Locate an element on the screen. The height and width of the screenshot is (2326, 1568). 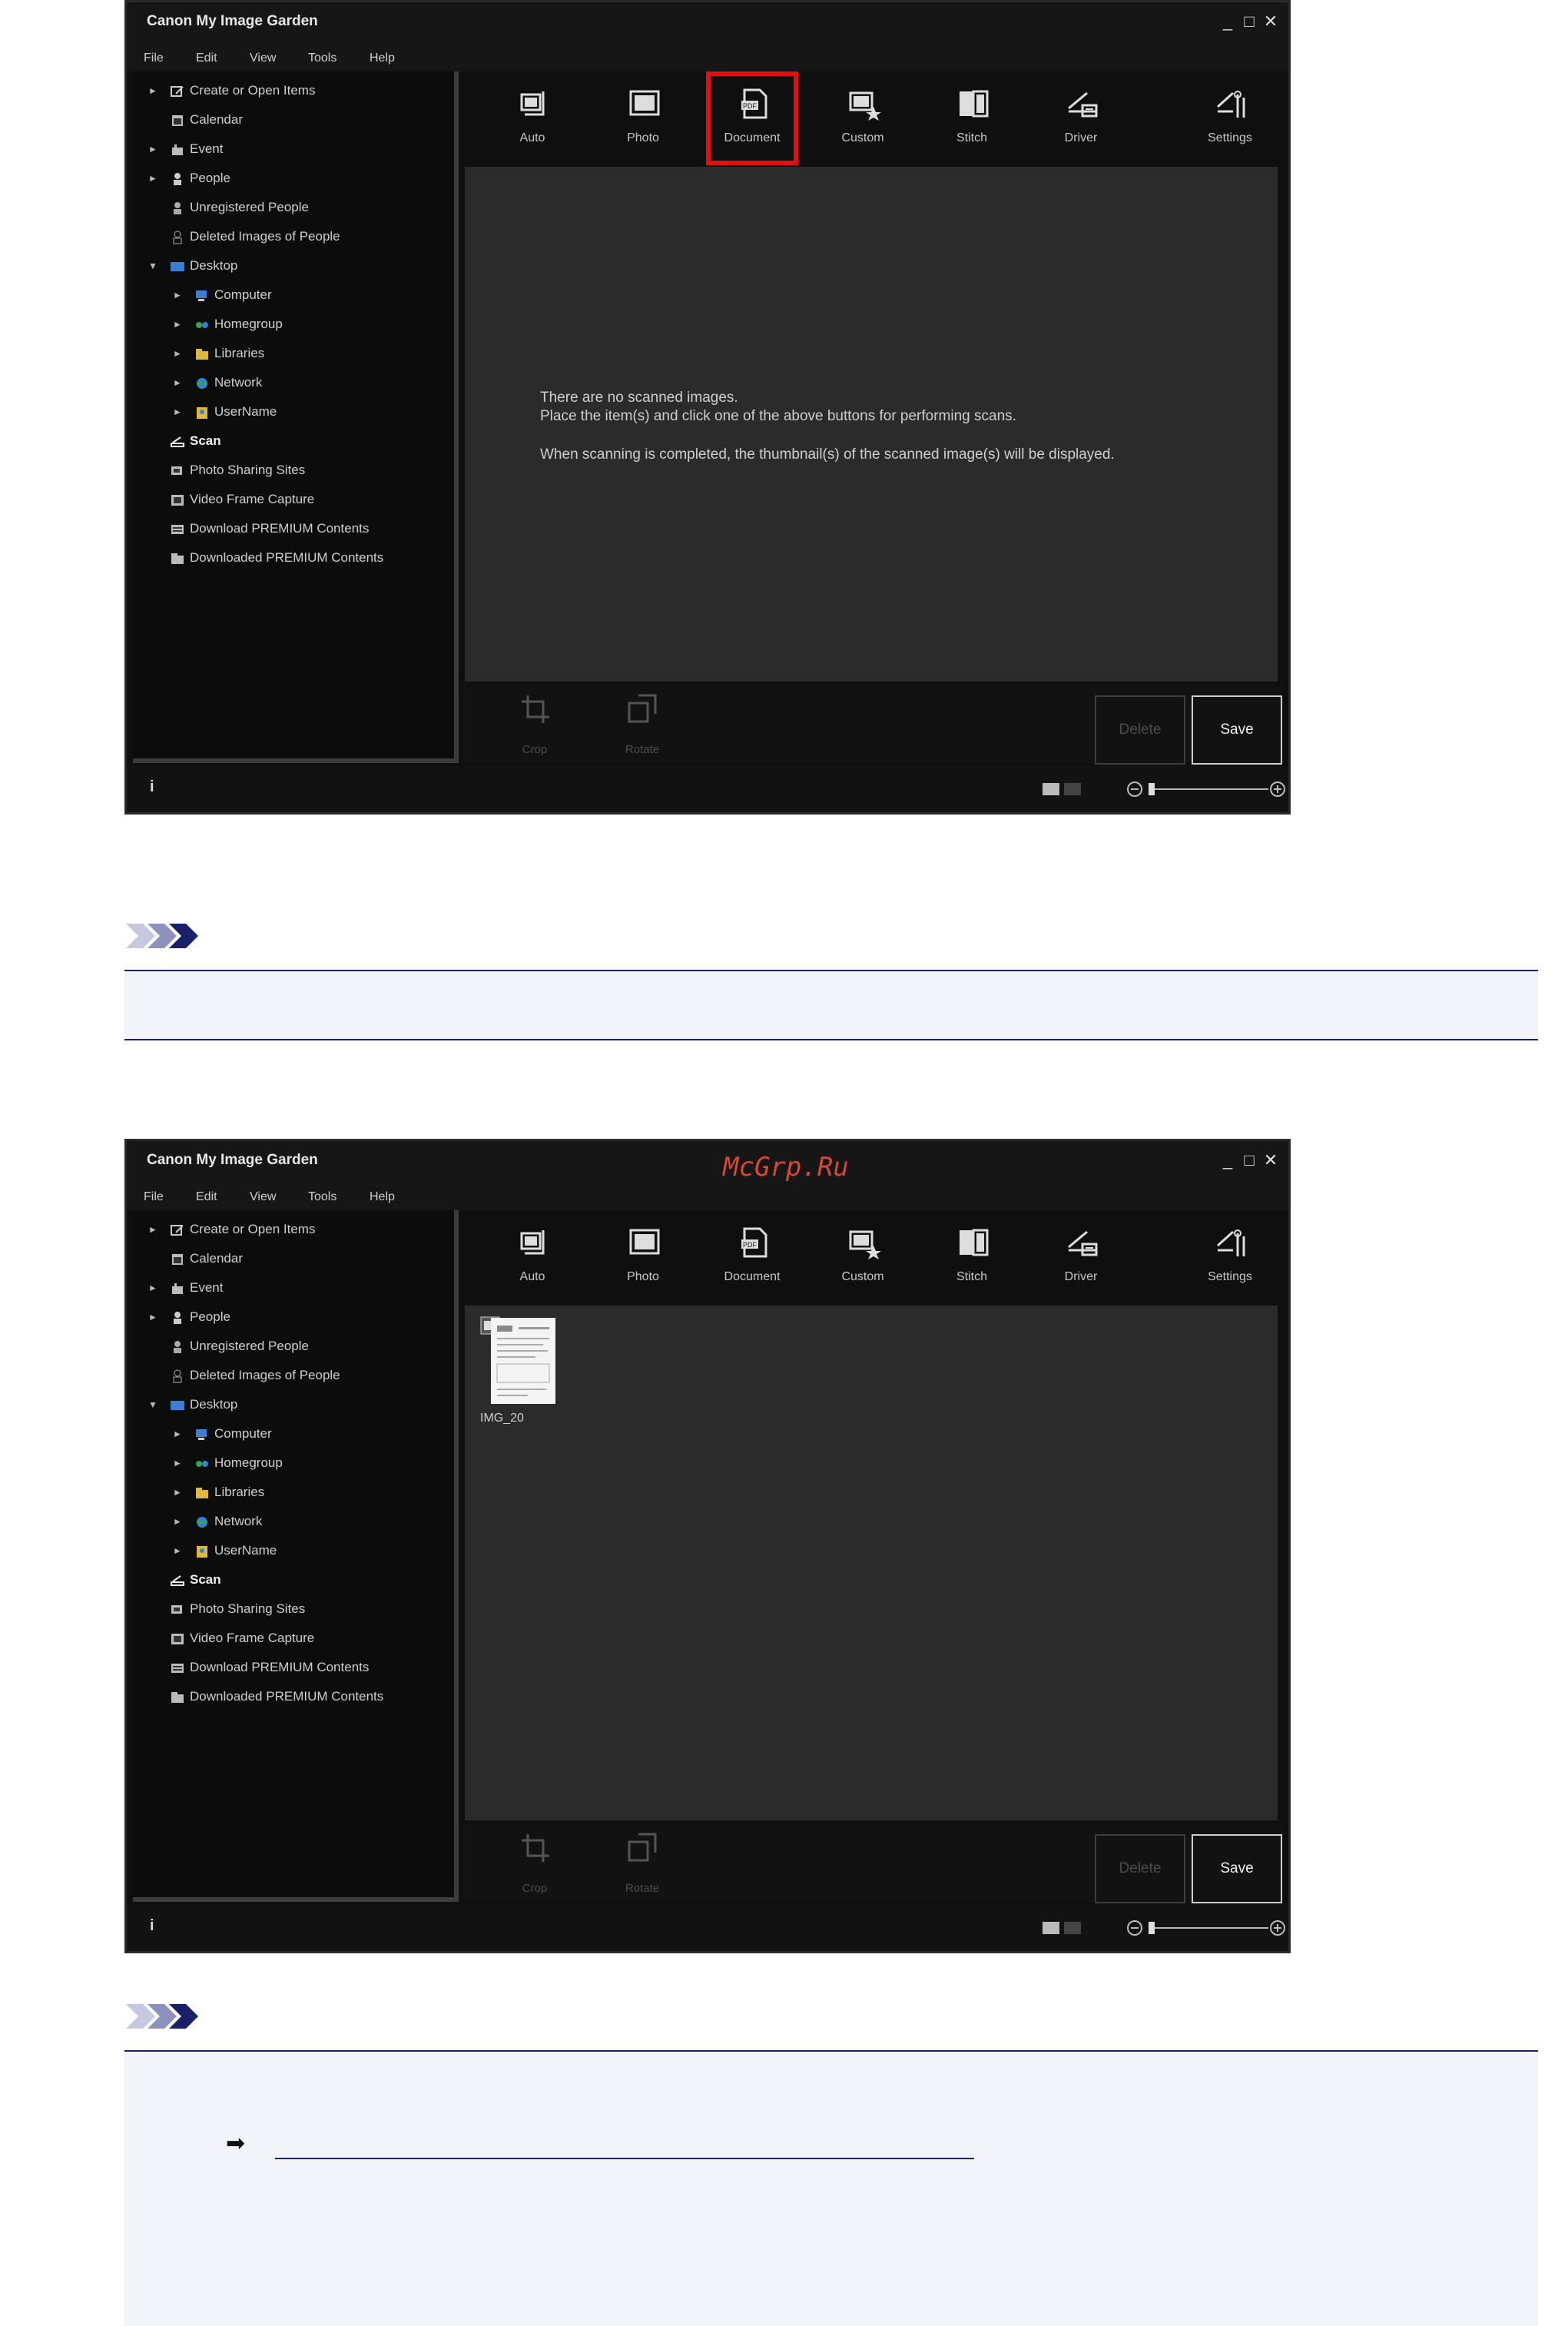
video-frame-icon is located at coordinates (177, 1638).